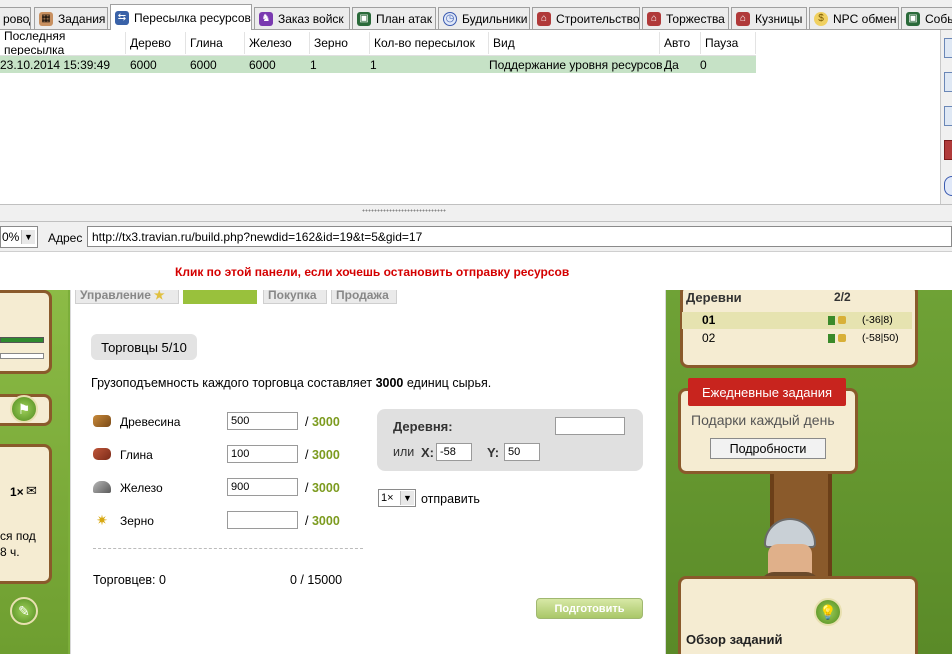  I want to click on village-name-input, so click(590, 426).